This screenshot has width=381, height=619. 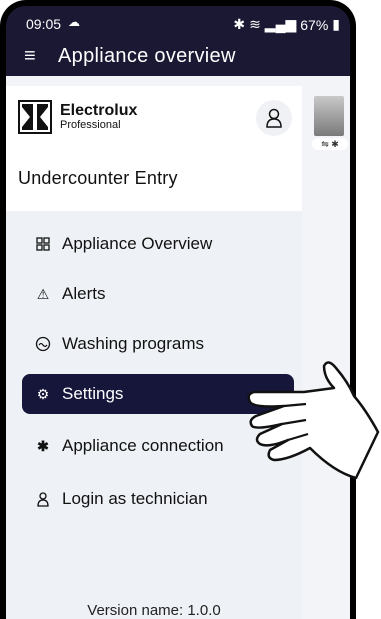 What do you see at coordinates (143, 445) in the screenshot?
I see `menu-item-label: Appliance connection` at bounding box center [143, 445].